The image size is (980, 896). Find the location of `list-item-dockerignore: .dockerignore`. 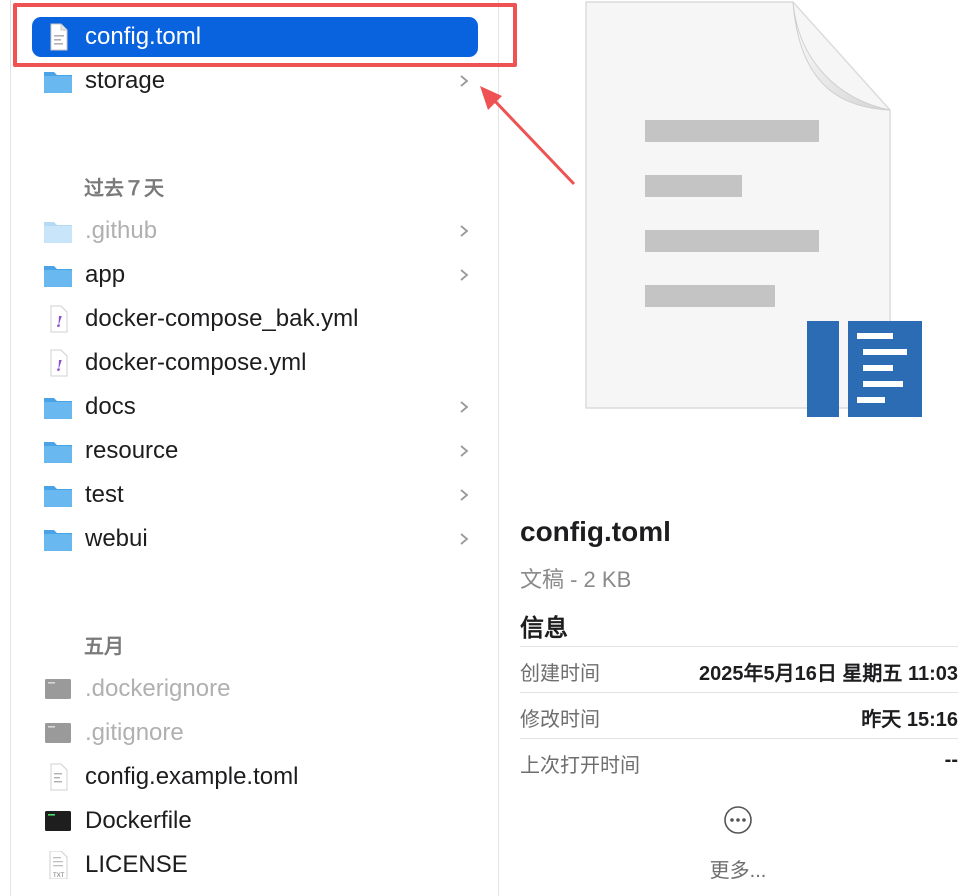

list-item-dockerignore: .dockerignore is located at coordinates (255, 689).